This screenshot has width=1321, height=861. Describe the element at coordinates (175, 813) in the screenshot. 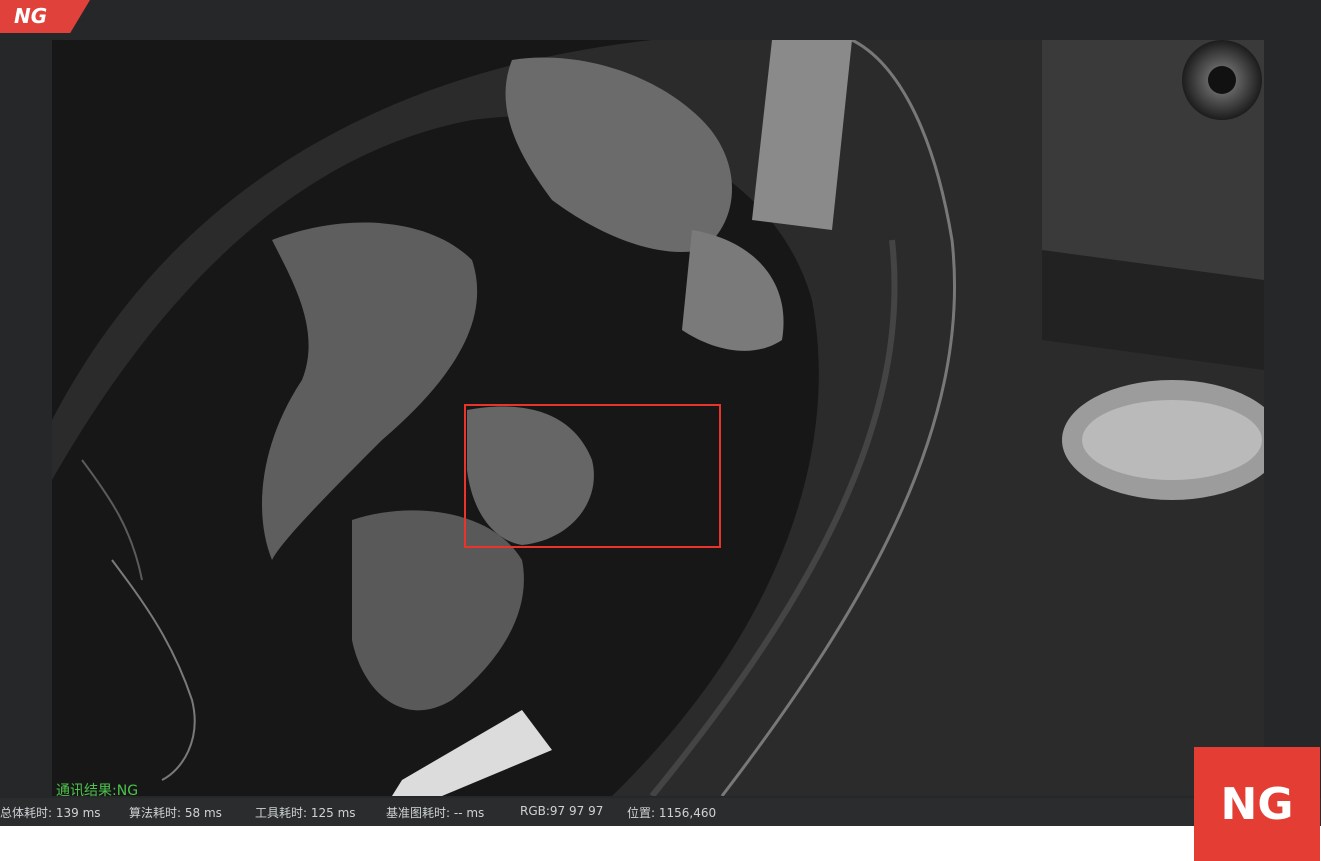

I see `algorithm-time: 算法耗时: 58 ms` at that location.